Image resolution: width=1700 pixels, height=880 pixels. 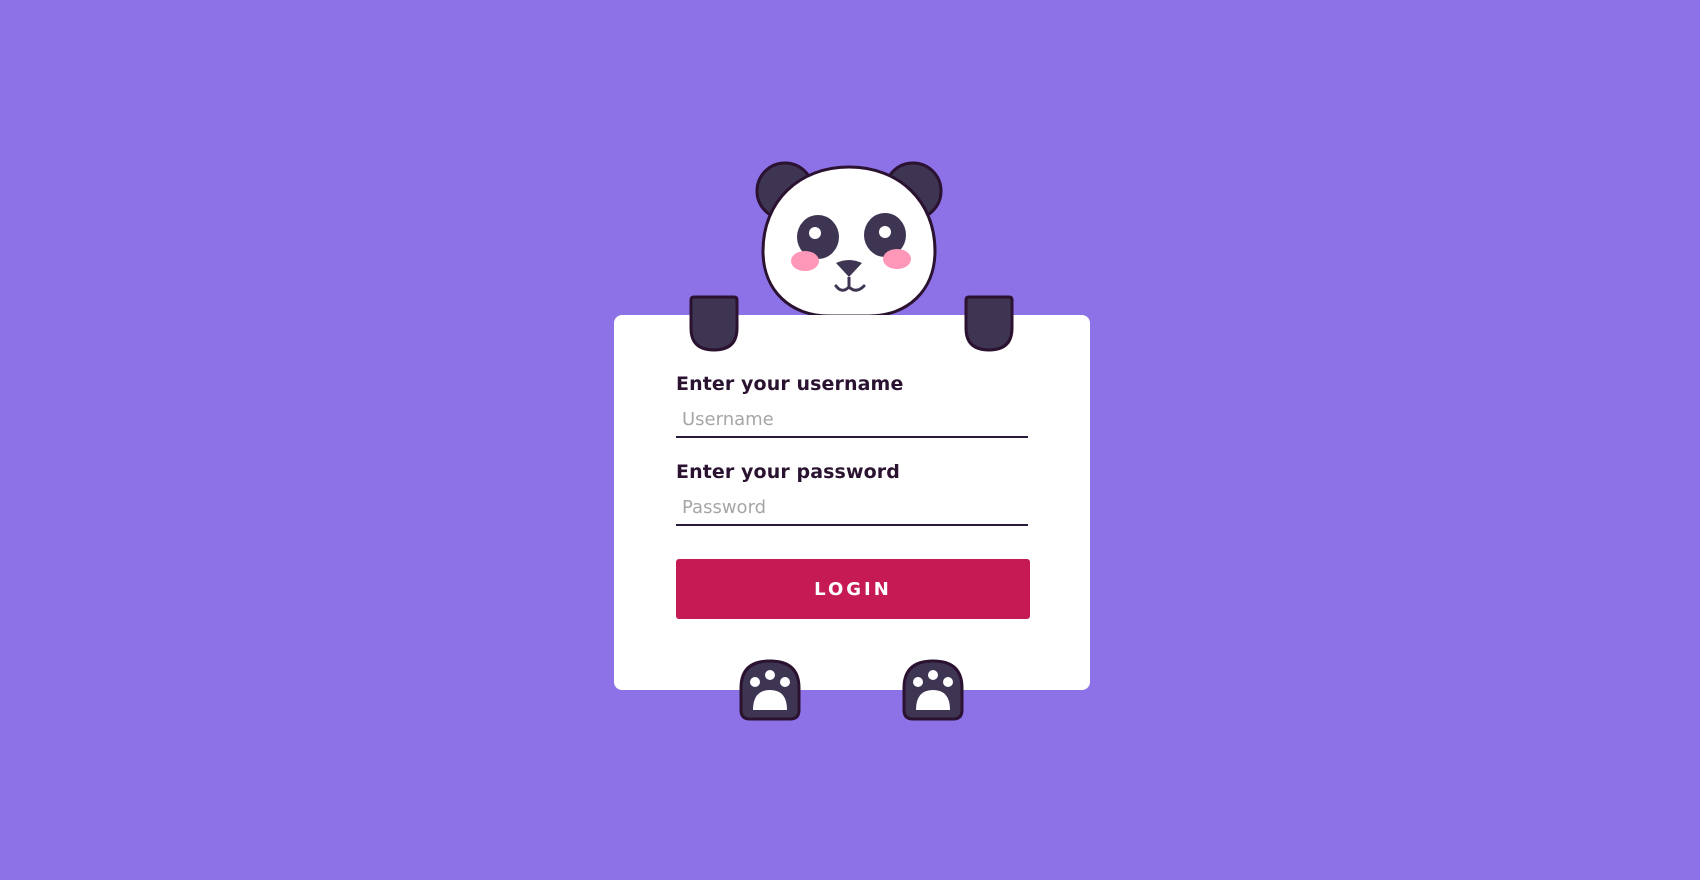 I want to click on username-label: Enter your username, so click(x=790, y=384).